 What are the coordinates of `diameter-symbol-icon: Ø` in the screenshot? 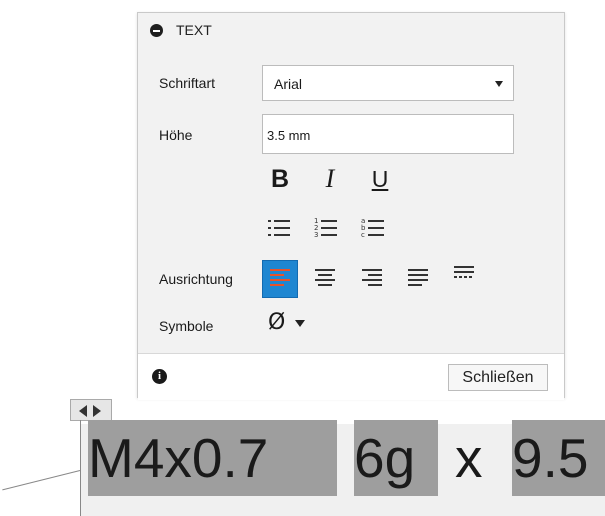 It's located at (276, 322).